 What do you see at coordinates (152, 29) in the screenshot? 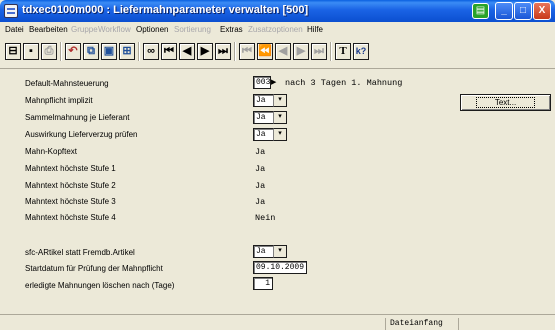
I see `menu-optionen: Optionen` at bounding box center [152, 29].